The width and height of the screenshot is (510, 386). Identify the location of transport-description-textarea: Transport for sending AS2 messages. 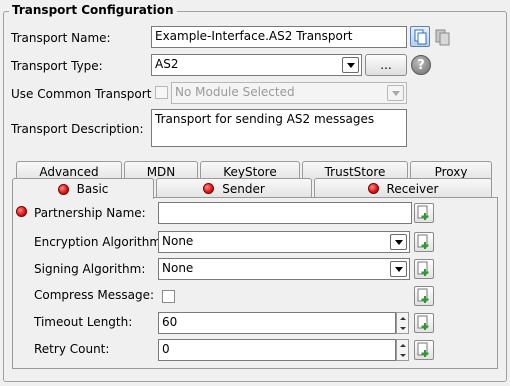
(279, 128).